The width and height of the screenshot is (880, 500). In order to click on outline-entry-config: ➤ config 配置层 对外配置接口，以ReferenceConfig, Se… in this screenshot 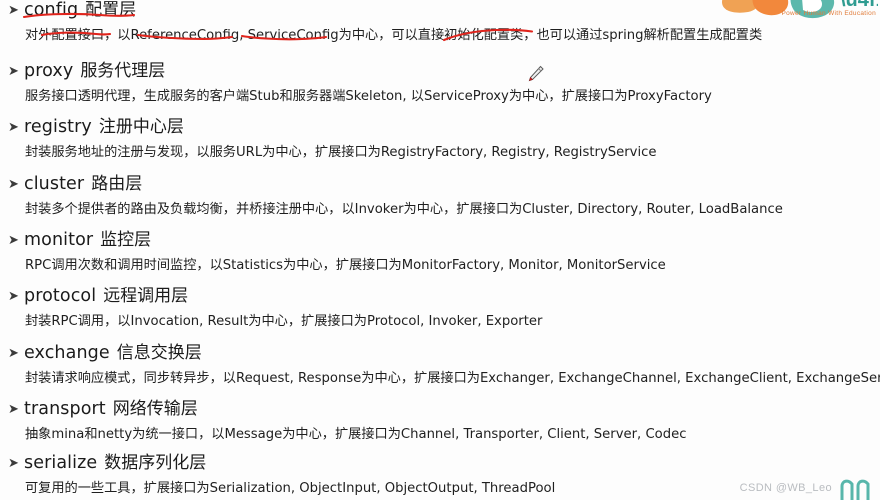, I will do `click(381, 21)`.